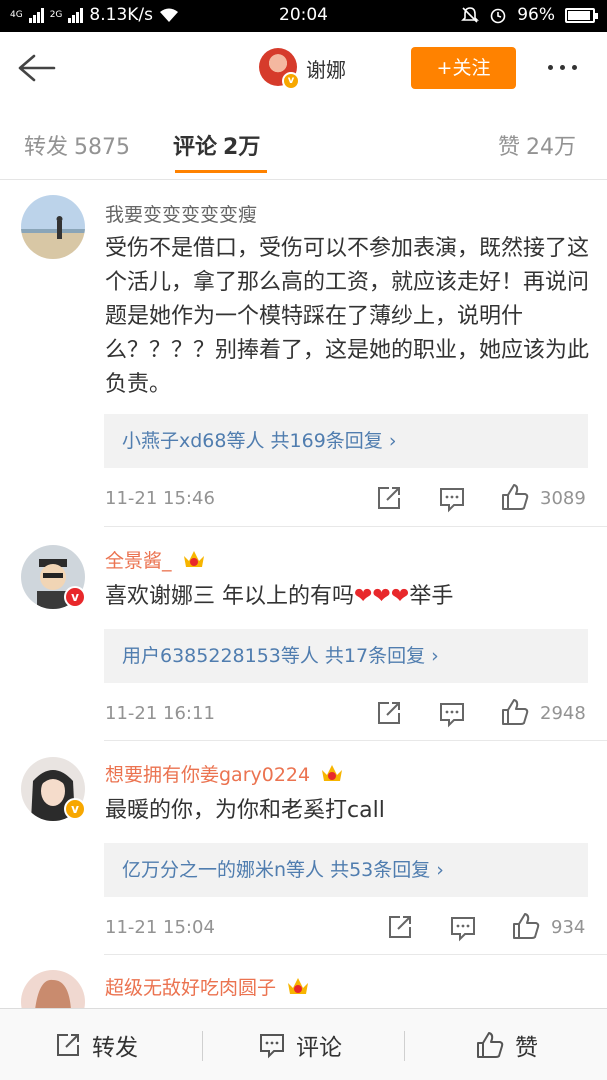 The image size is (607, 1080). What do you see at coordinates (506, 1044) in the screenshot?
I see `like-button: 赞` at bounding box center [506, 1044].